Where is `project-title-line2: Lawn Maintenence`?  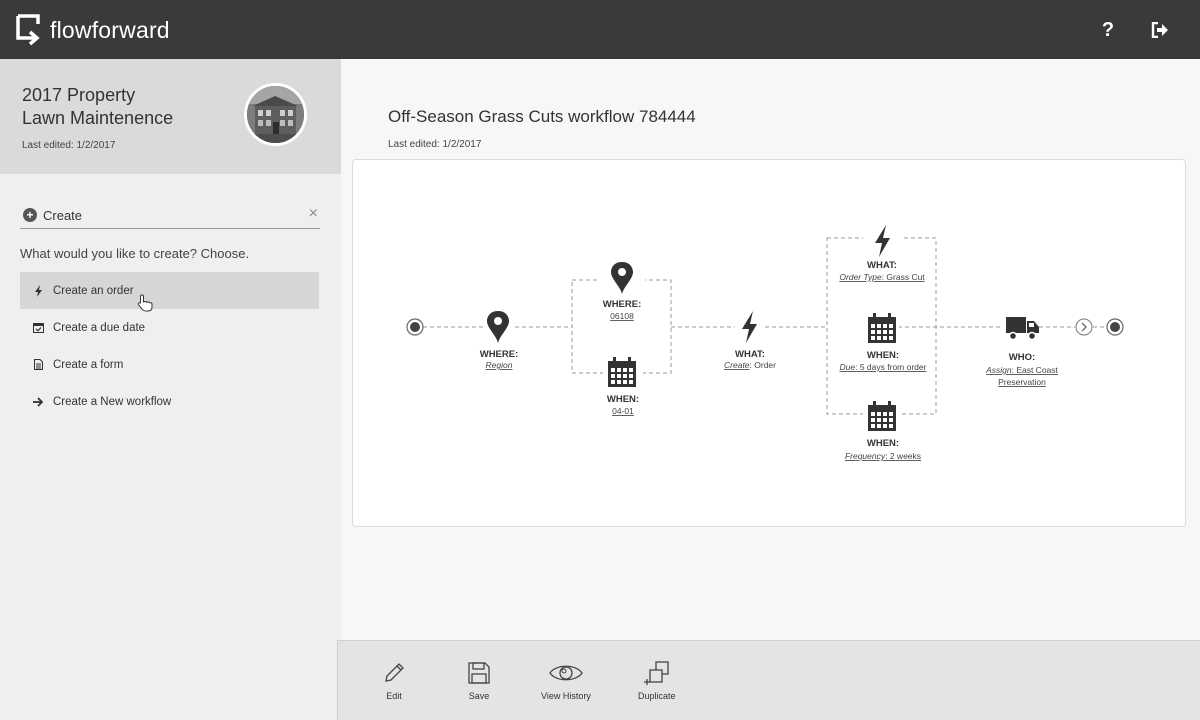
project-title-line2: Lawn Maintenence is located at coordinates (98, 118).